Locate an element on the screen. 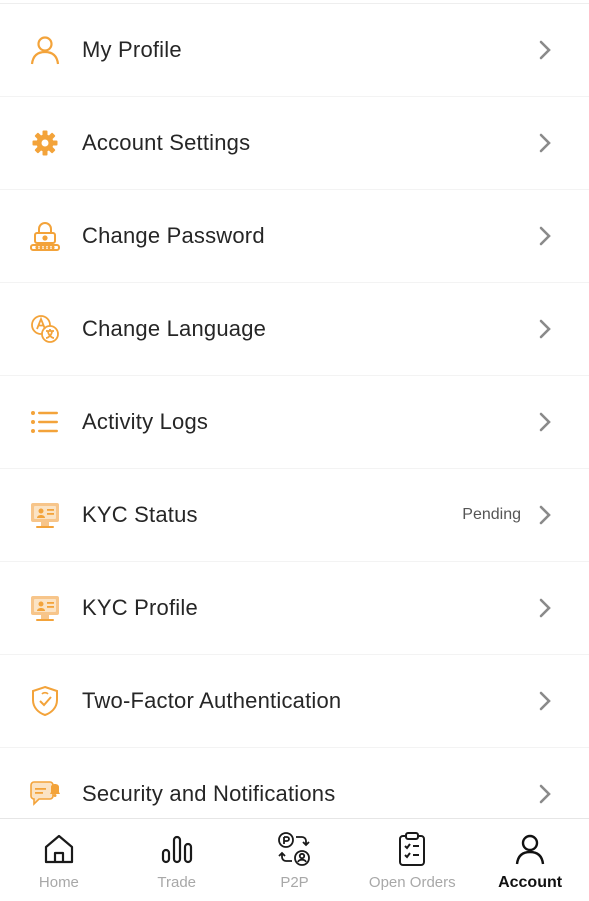 This screenshot has height=901, width=589. tab-label: Account is located at coordinates (530, 882).